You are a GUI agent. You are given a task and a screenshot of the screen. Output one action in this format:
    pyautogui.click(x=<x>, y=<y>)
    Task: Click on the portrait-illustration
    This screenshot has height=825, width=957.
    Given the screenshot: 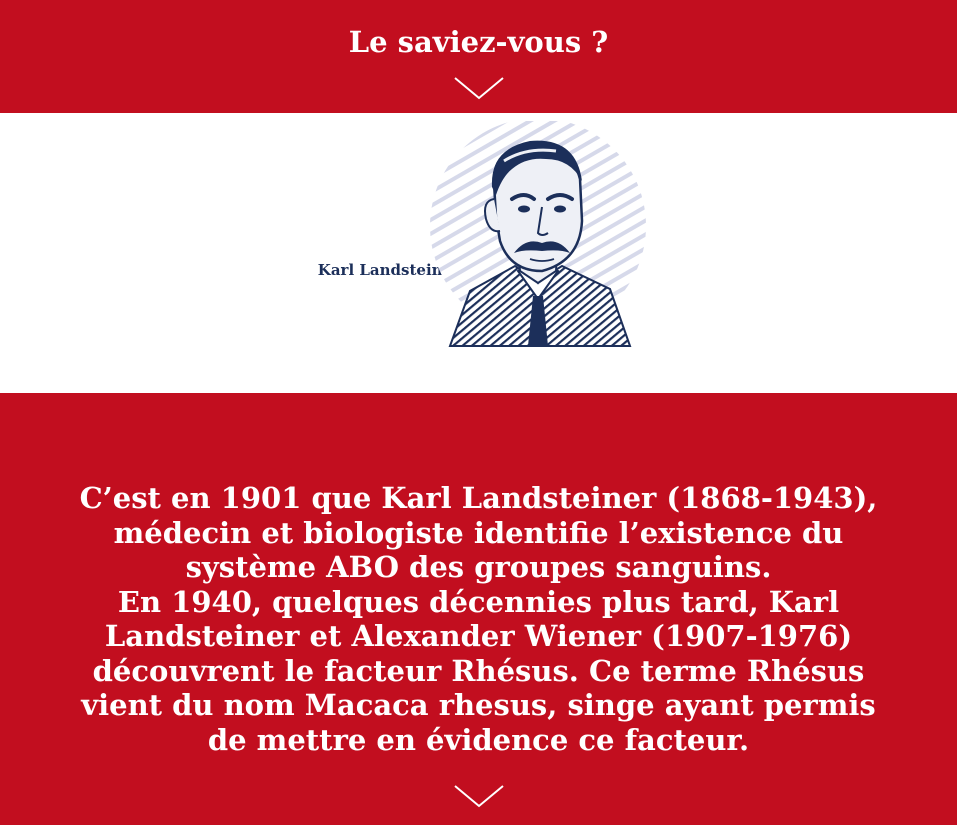 What is the action you would take?
    pyautogui.click(x=538, y=234)
    